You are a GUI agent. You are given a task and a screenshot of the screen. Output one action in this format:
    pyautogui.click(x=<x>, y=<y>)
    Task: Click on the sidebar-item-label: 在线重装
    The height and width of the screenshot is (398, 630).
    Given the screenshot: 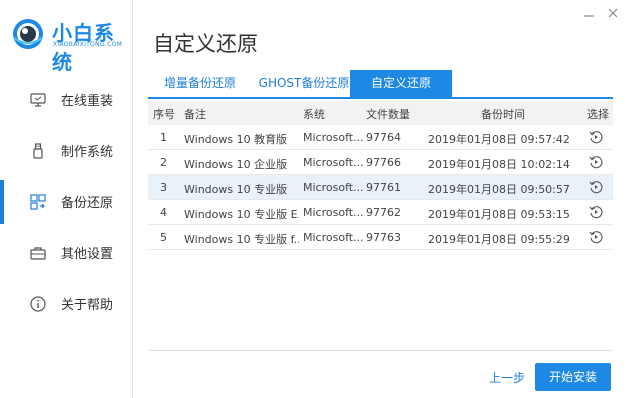 What is the action you would take?
    pyautogui.click(x=87, y=101)
    